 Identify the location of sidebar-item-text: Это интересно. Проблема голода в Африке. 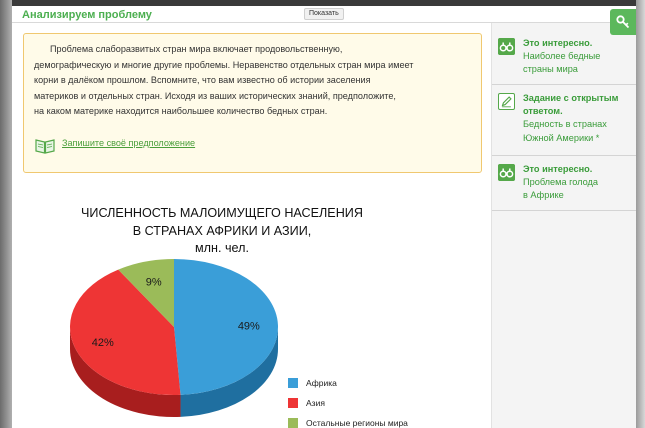
(579, 183).